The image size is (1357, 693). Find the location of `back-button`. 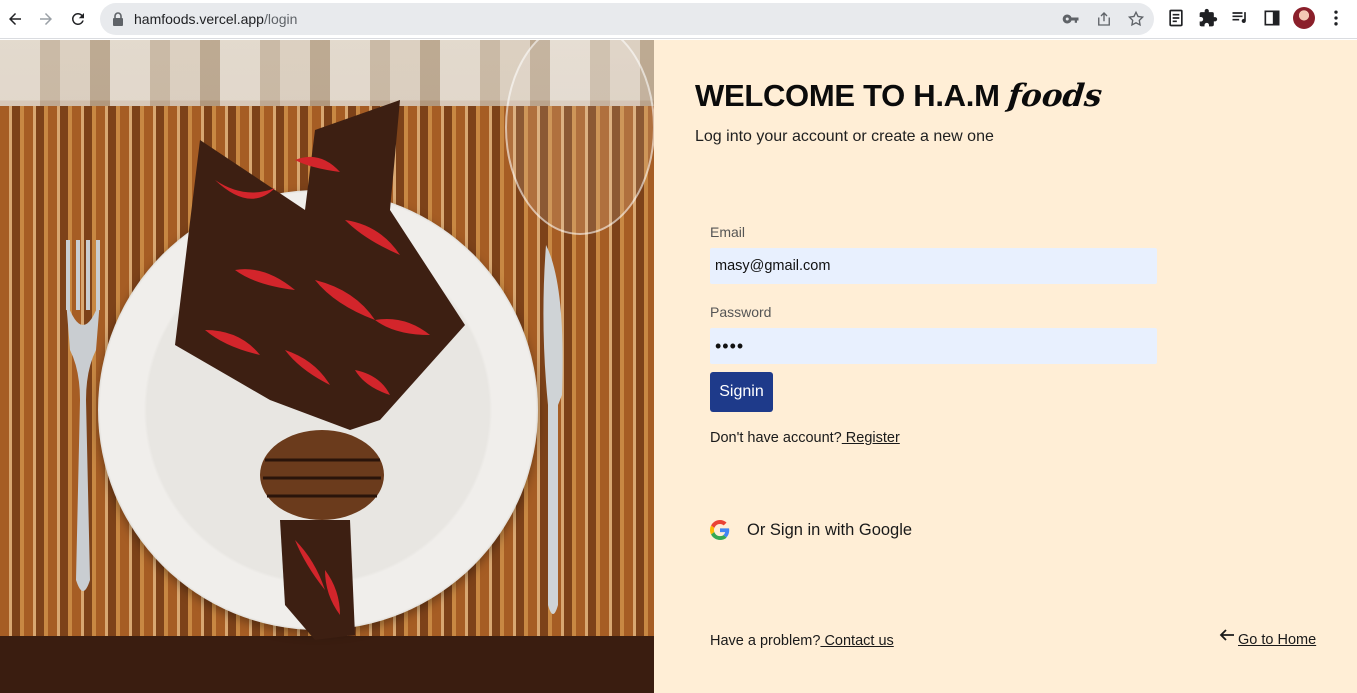

back-button is located at coordinates (15, 19).